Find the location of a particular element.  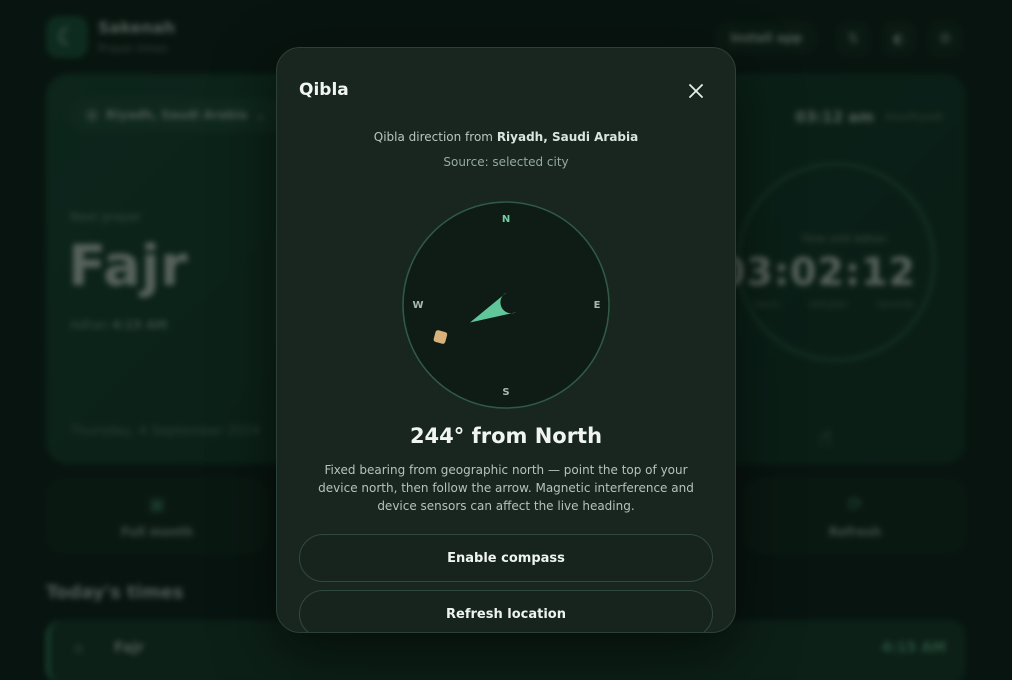

compass: N E S W is located at coordinates (506, 305).